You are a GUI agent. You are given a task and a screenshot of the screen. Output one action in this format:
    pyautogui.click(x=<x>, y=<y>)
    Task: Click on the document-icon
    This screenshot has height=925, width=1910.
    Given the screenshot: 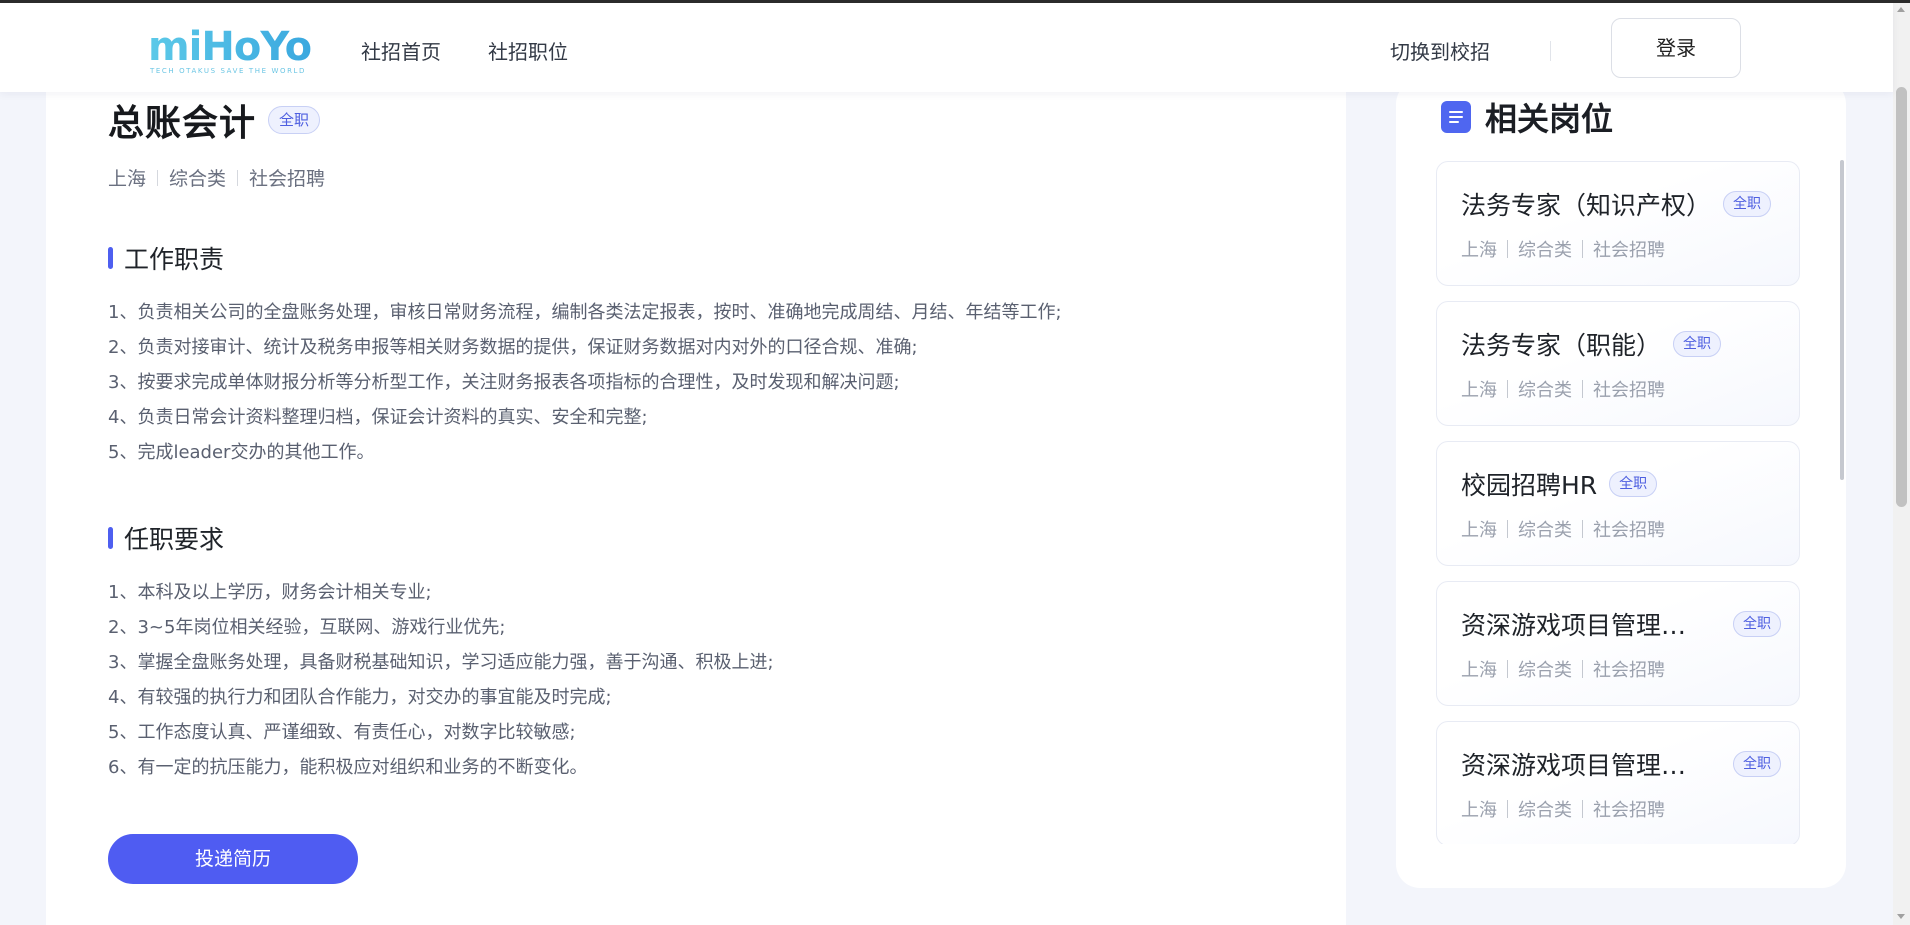 What is the action you would take?
    pyautogui.click(x=1456, y=117)
    